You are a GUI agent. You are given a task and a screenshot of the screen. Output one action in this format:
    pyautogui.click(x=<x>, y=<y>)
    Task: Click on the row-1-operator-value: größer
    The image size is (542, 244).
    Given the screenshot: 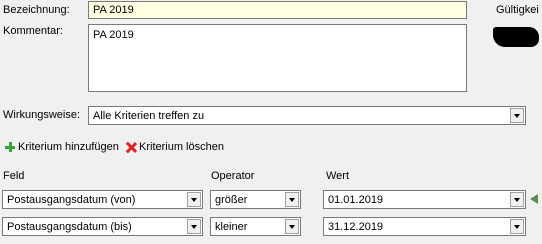 What is the action you would take?
    pyautogui.click(x=231, y=200)
    